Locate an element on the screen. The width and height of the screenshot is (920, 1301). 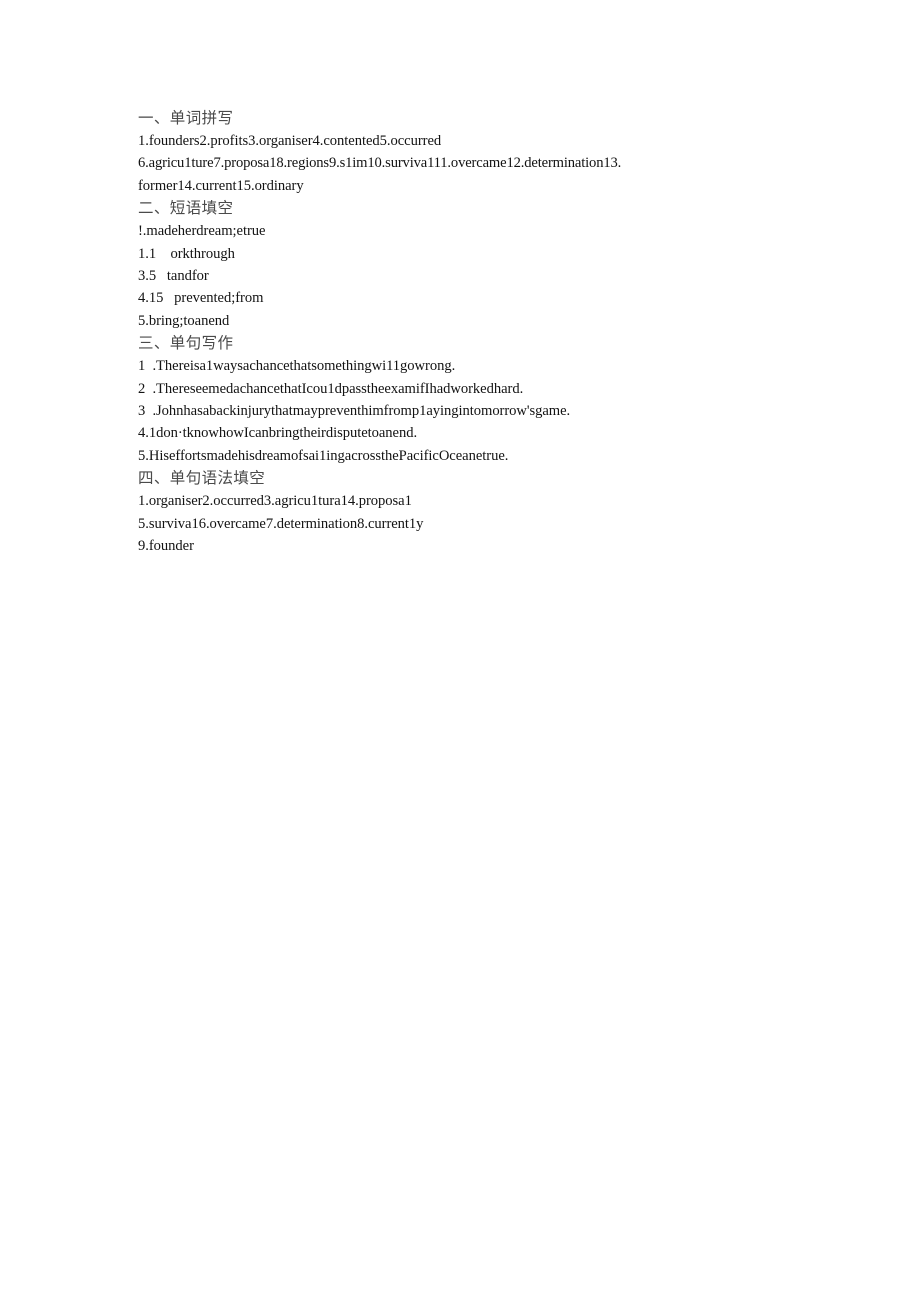
answer-line: 9.founder is located at coordinates (166, 546).